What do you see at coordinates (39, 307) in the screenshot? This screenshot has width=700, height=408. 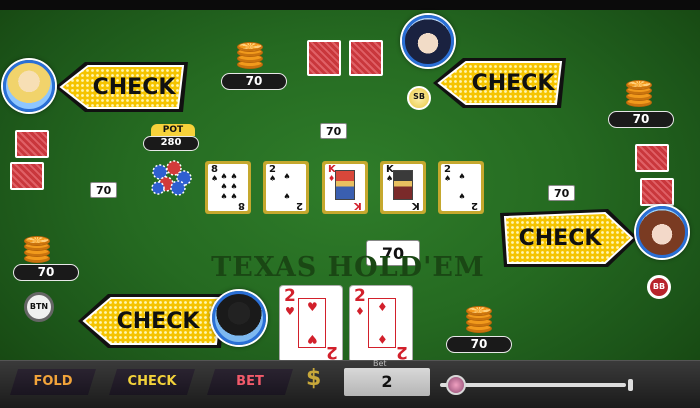 I see `dealer-button-badge: BTN` at bounding box center [39, 307].